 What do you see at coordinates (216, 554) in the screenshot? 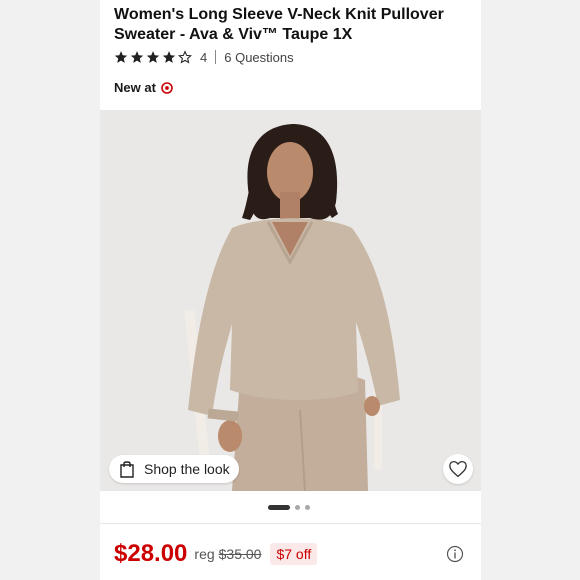
I see `price-row: $28.00 reg $35.00 $7 off` at bounding box center [216, 554].